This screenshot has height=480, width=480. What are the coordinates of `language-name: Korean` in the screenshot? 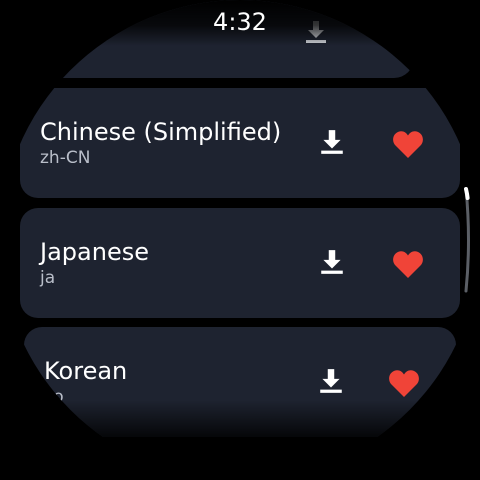 It's located at (86, 371).